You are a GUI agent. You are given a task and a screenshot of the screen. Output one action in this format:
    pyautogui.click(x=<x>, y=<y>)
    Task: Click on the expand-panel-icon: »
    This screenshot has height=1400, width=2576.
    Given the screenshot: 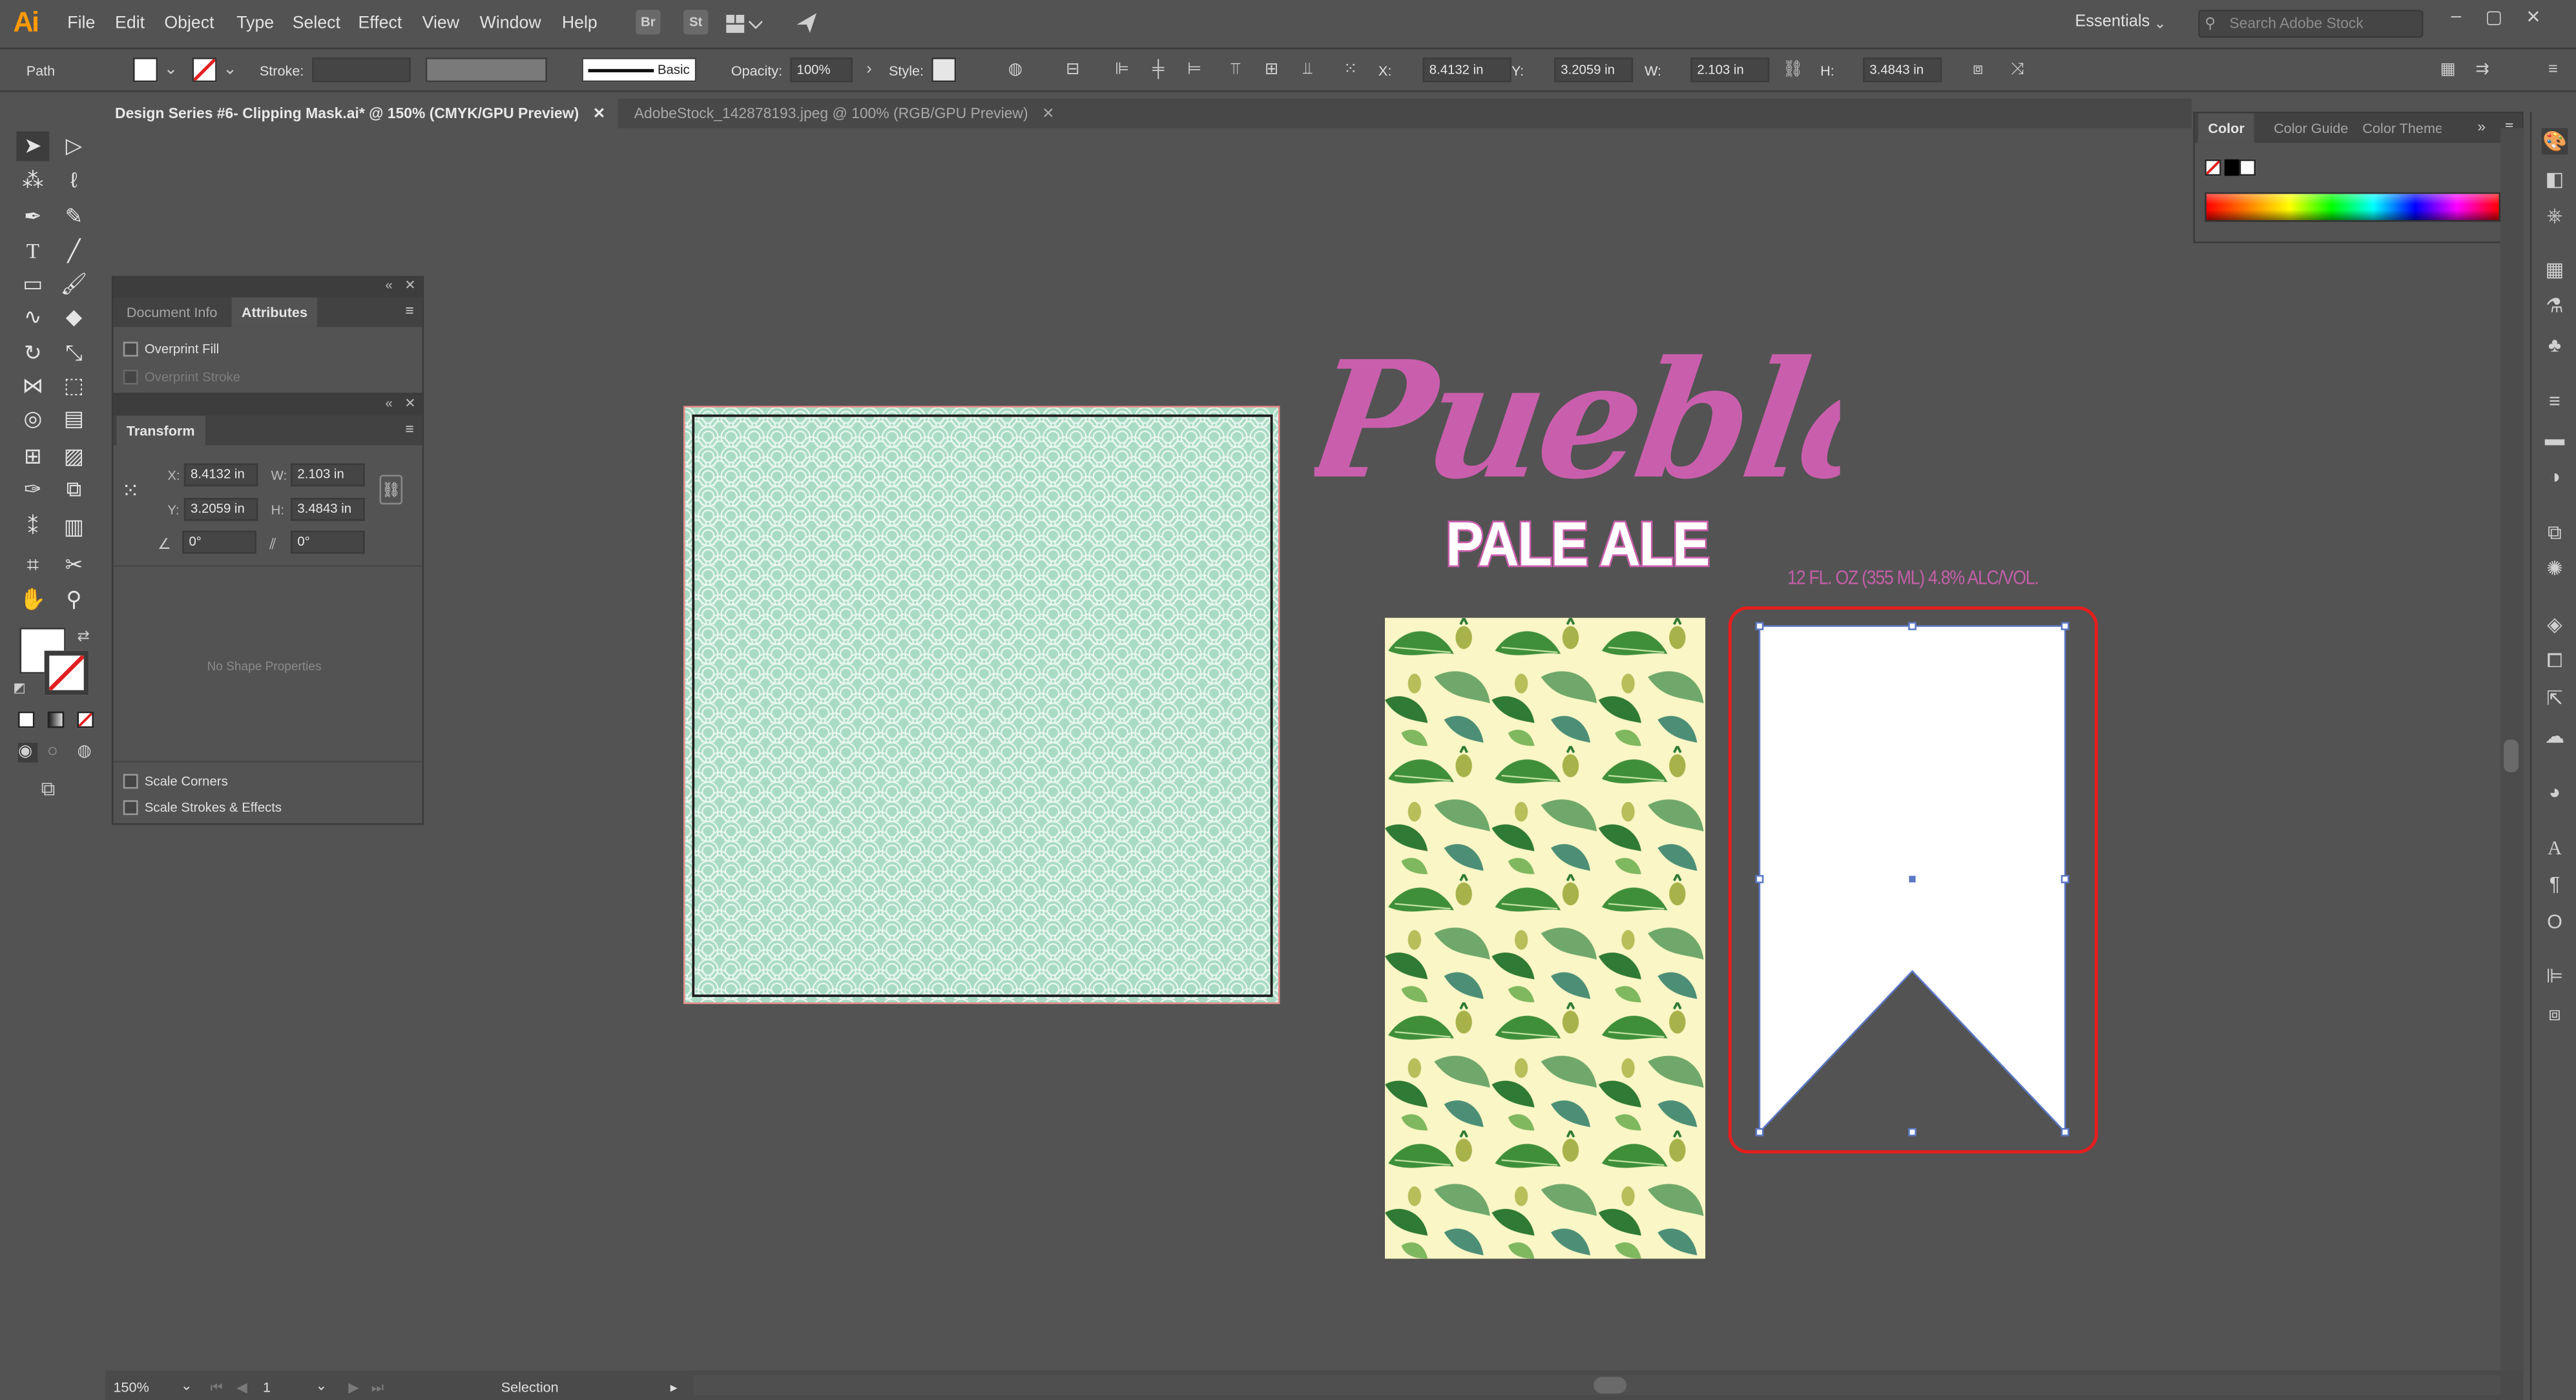 What is the action you would take?
    pyautogui.click(x=2481, y=126)
    